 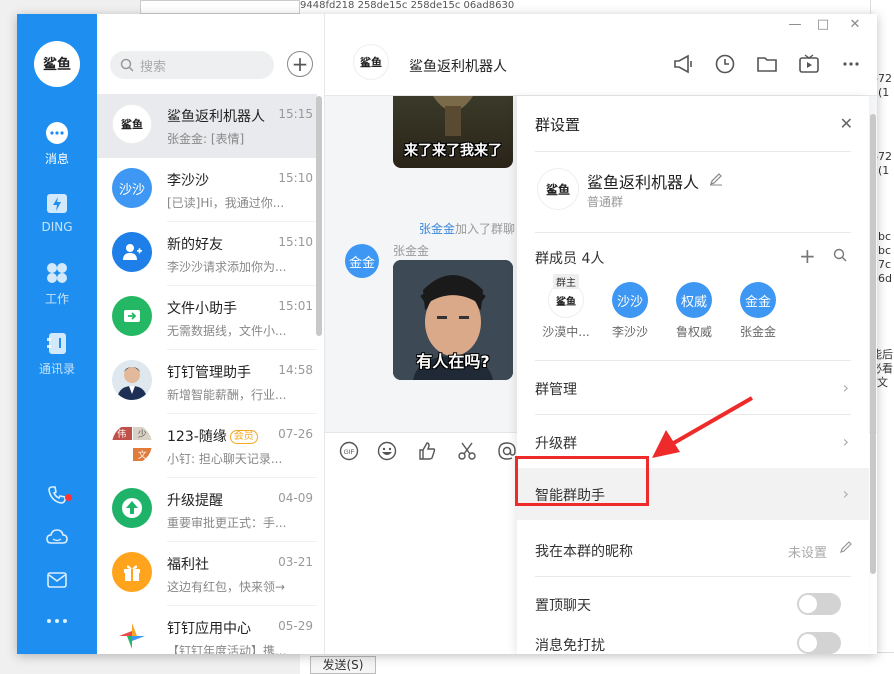 I want to click on plus-icon: +, so click(x=807, y=256).